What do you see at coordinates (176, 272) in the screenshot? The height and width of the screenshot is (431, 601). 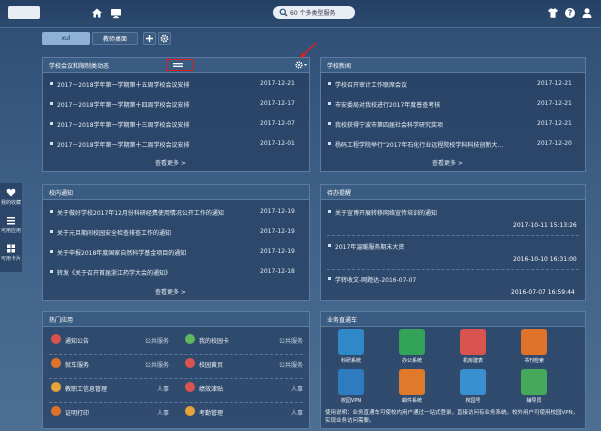 I see `list-item: 转发《关于召开首届浙江药学大会的通知》 2017-12-18` at bounding box center [176, 272].